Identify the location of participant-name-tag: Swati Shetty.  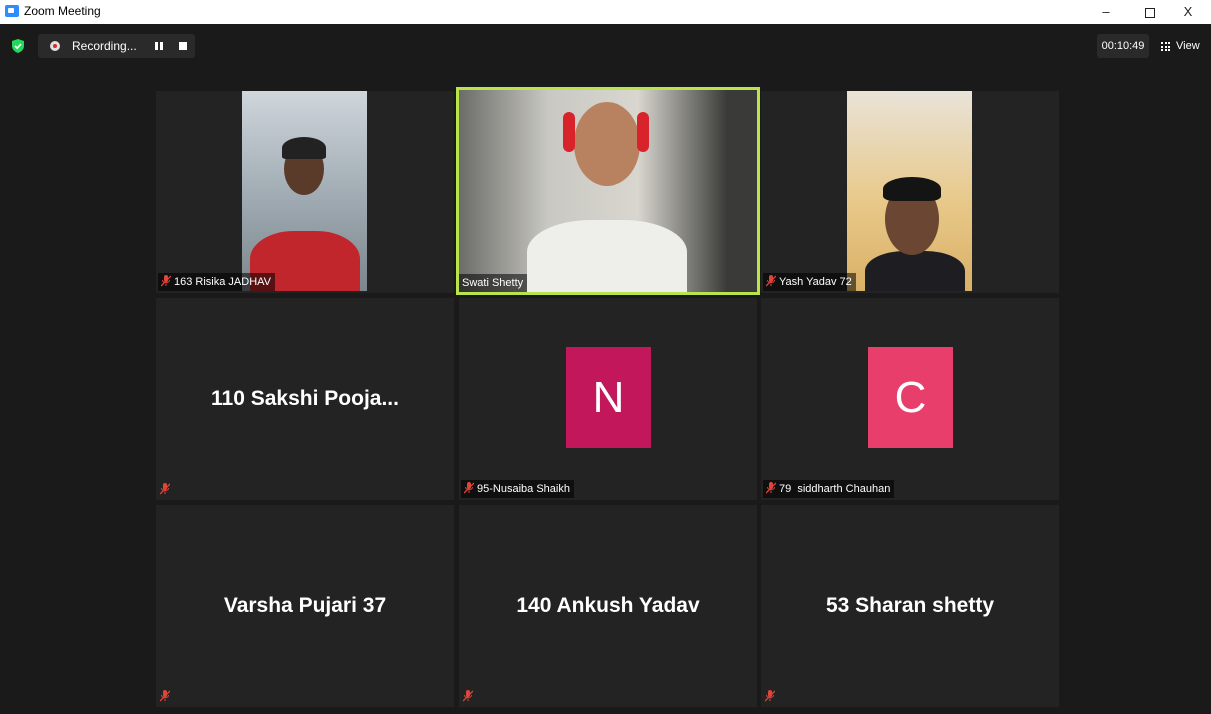
(493, 283).